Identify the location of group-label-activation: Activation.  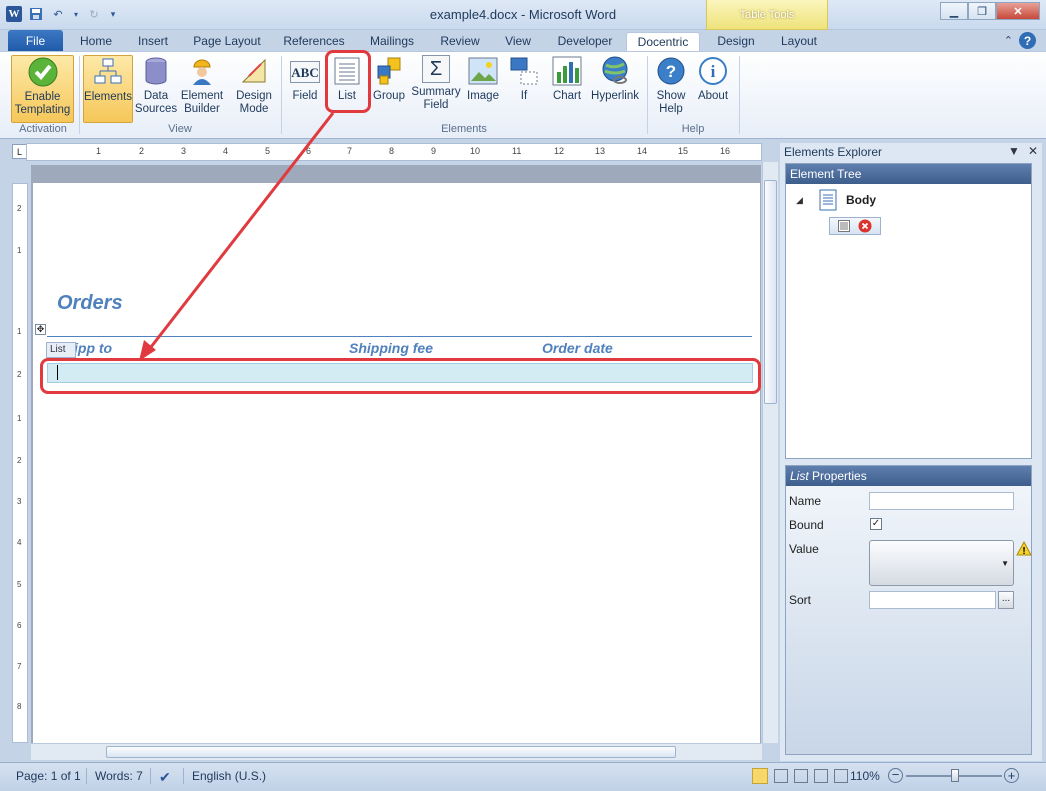
(43, 129).